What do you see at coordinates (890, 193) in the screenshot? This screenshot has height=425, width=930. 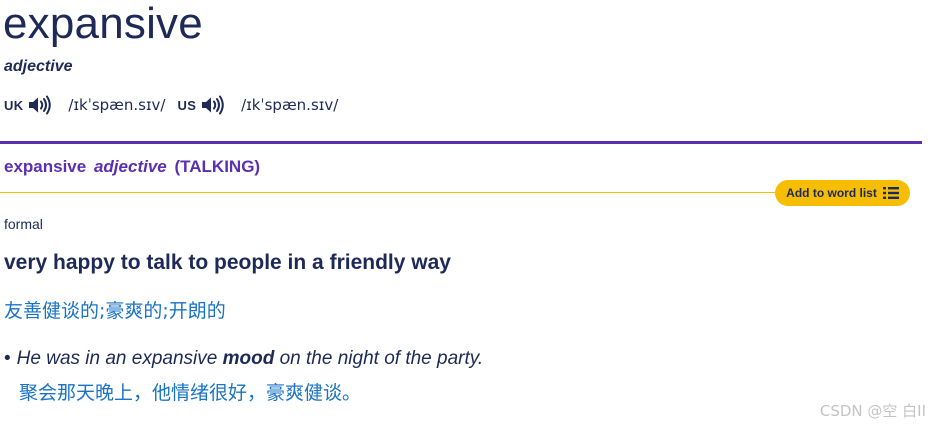 I see `list-icon` at bounding box center [890, 193].